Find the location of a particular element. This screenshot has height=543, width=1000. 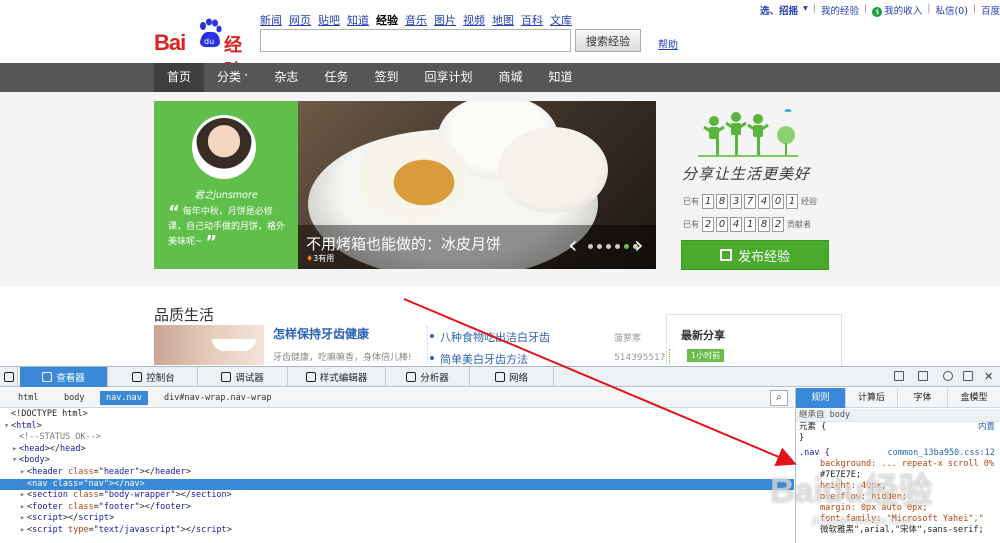

css-declaration: margin: 0px auto 0px; is located at coordinates (898, 508).